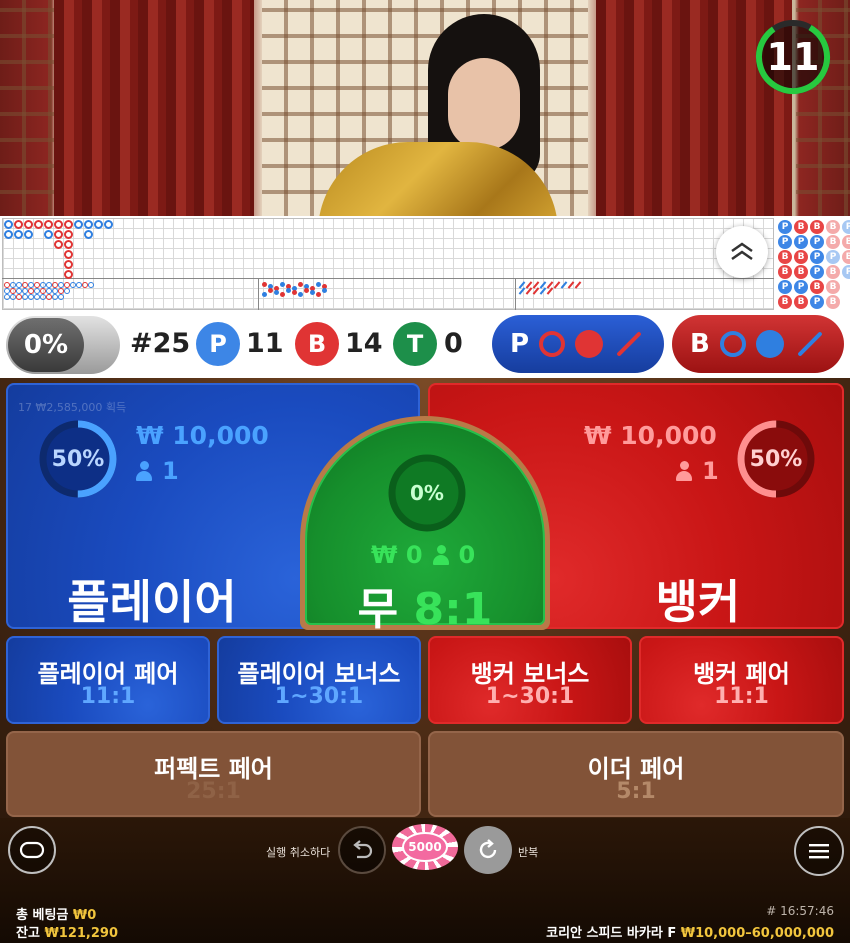 This screenshot has height=943, width=850. I want to click on blue-dot-icon, so click(769, 344).